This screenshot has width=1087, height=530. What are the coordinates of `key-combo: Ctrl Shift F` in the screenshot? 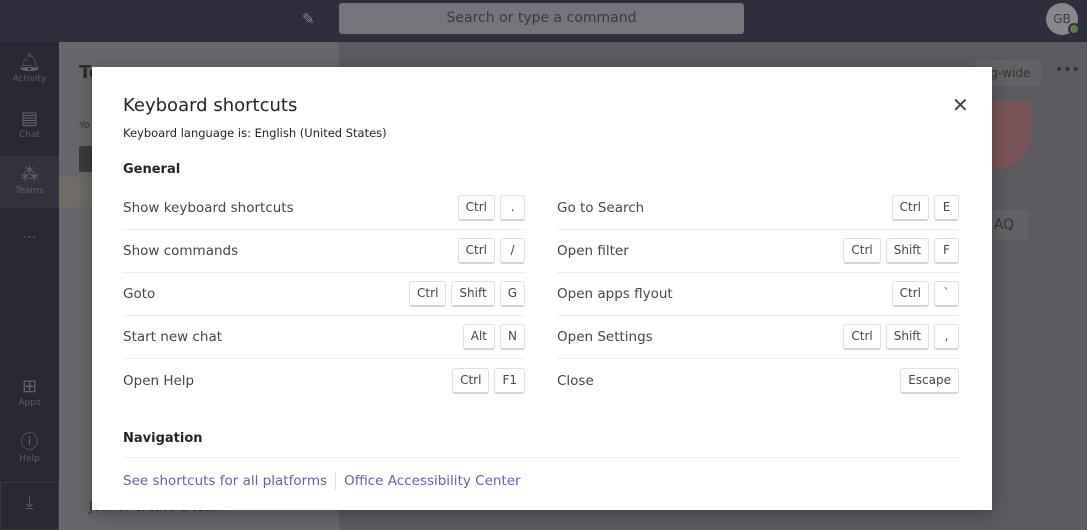 It's located at (901, 251).